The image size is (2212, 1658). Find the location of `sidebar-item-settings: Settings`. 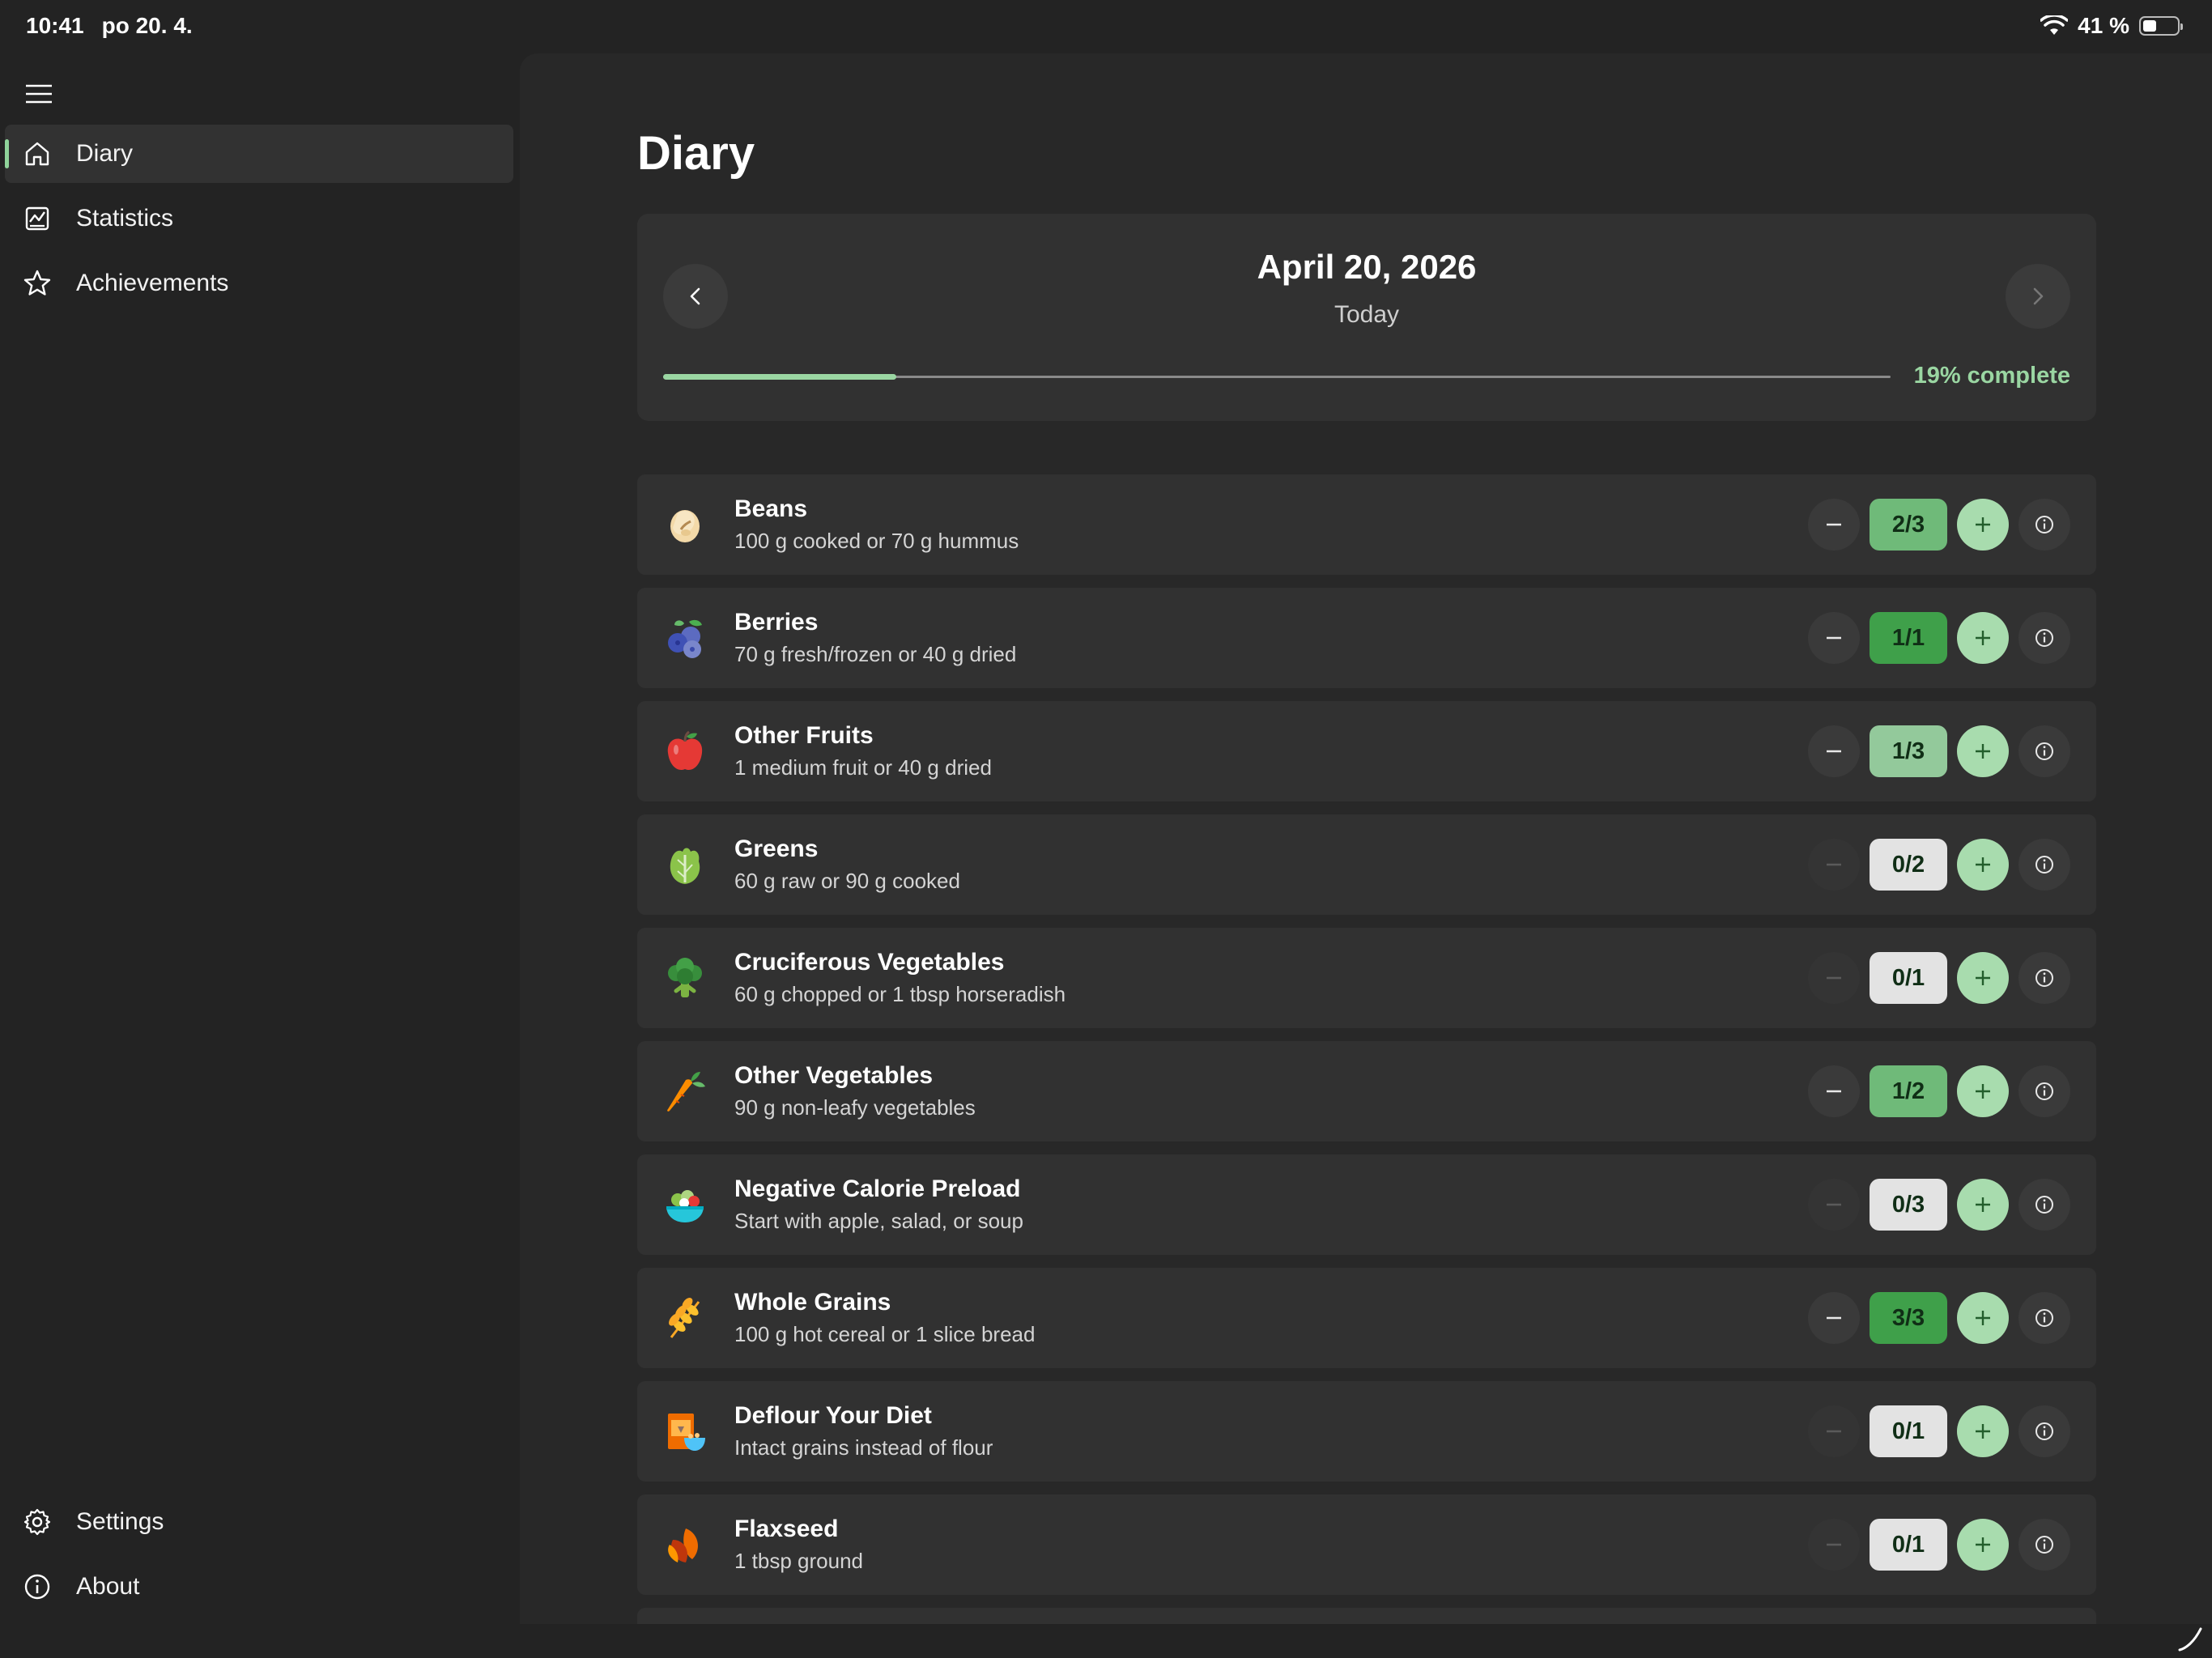

sidebar-item-settings: Settings is located at coordinates (259, 1522).